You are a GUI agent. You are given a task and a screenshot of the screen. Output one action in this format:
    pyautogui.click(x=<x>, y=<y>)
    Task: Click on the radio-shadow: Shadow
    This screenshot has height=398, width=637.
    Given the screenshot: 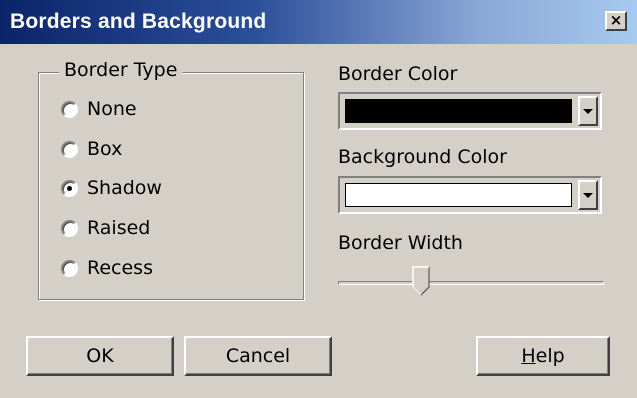 What is the action you would take?
    pyautogui.click(x=111, y=188)
    